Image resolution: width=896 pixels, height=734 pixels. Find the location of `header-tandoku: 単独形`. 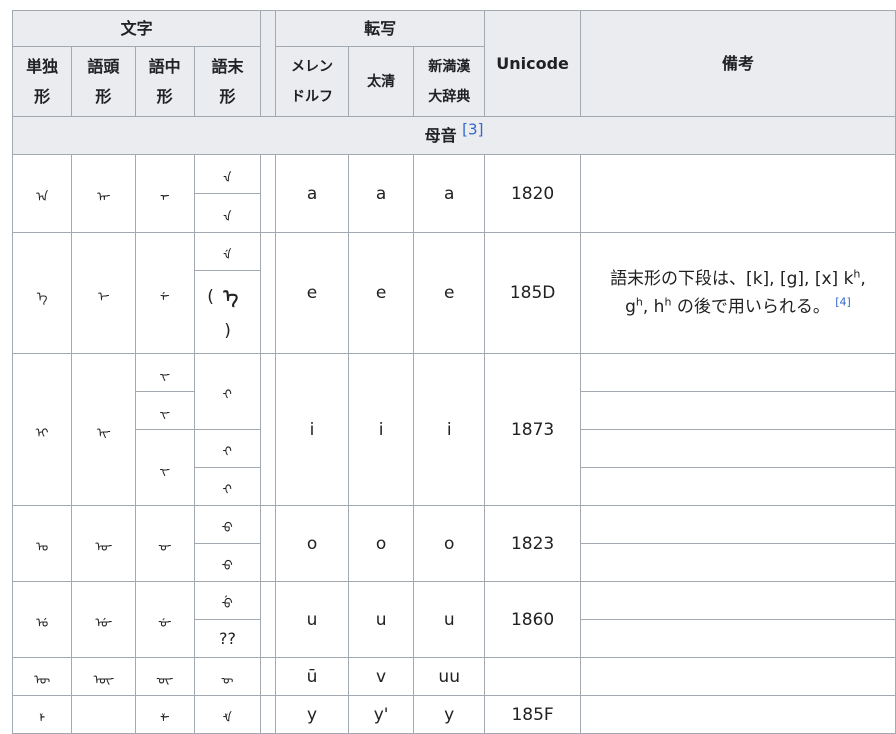

header-tandoku: 単独形 is located at coordinates (42, 81).